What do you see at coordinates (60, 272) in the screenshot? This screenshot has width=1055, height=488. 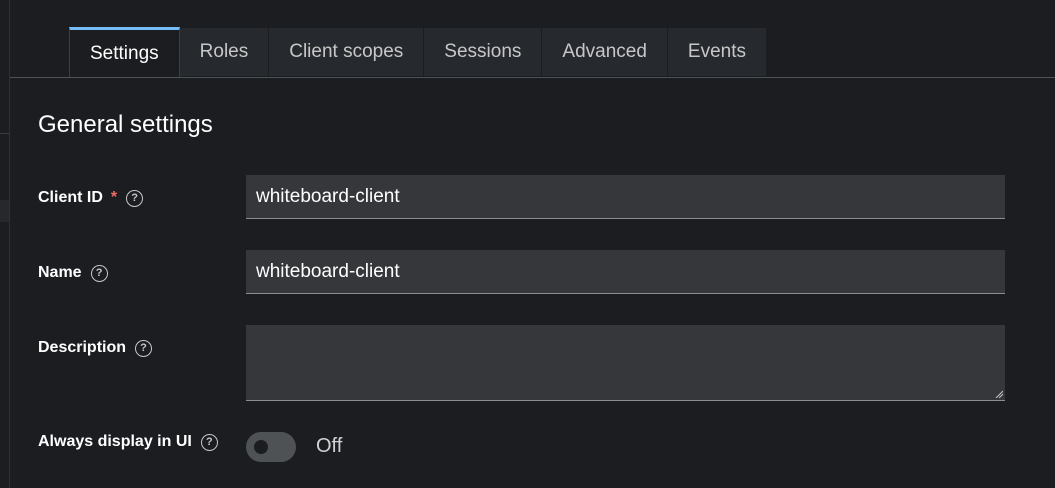 I see `name-label: Name` at bounding box center [60, 272].